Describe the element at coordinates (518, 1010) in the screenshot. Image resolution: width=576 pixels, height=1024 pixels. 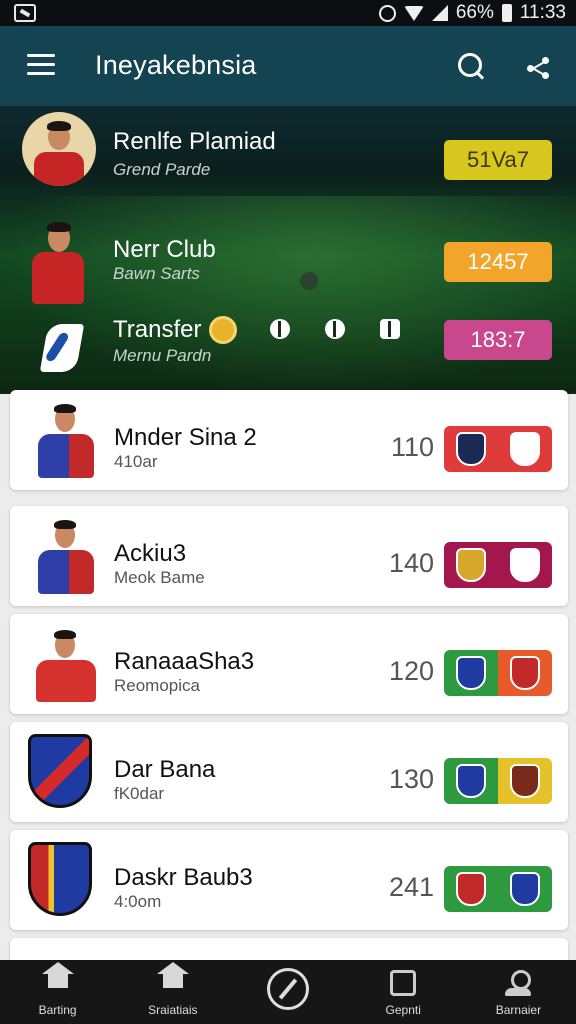
I see `nav-label: Barnaier` at that location.